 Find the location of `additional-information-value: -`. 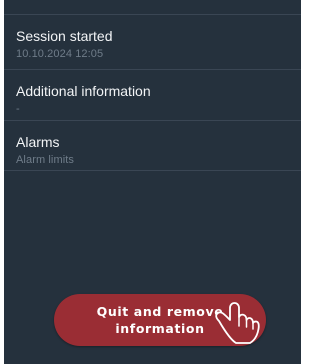

additional-information-value: - is located at coordinates (18, 109).